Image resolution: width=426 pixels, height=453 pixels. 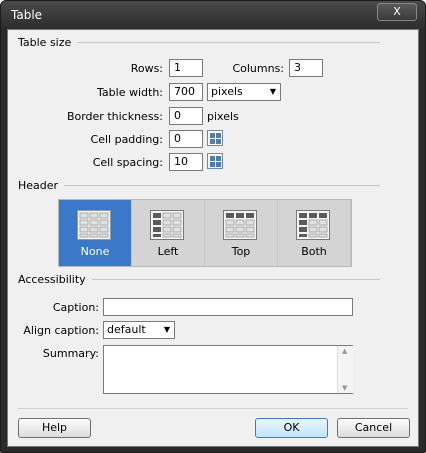 I want to click on cancel-button: Cancel, so click(x=373, y=428).